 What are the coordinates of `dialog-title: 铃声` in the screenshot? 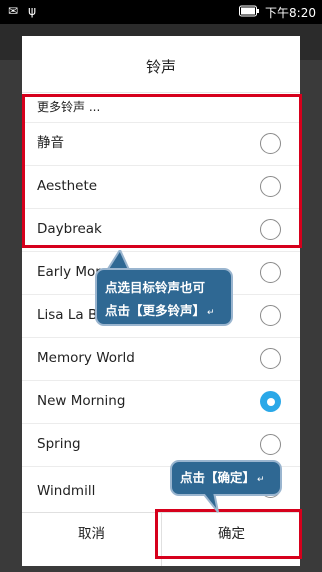 It's located at (160, 67).